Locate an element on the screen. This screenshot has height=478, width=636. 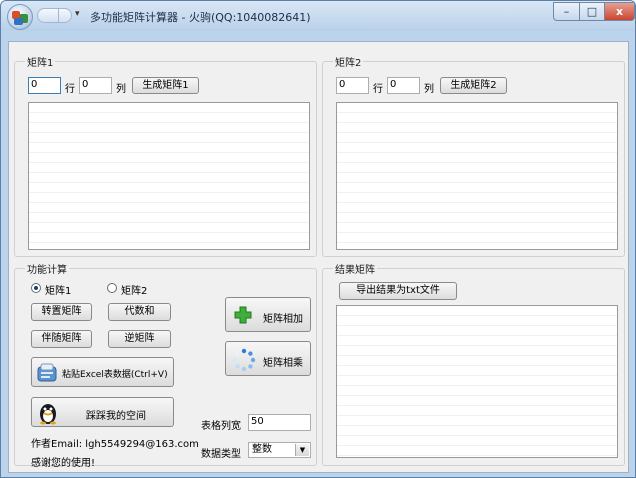
window-title: 多功能矩阵计算器 - 火驹(QQ:1040082641) is located at coordinates (200, 17).